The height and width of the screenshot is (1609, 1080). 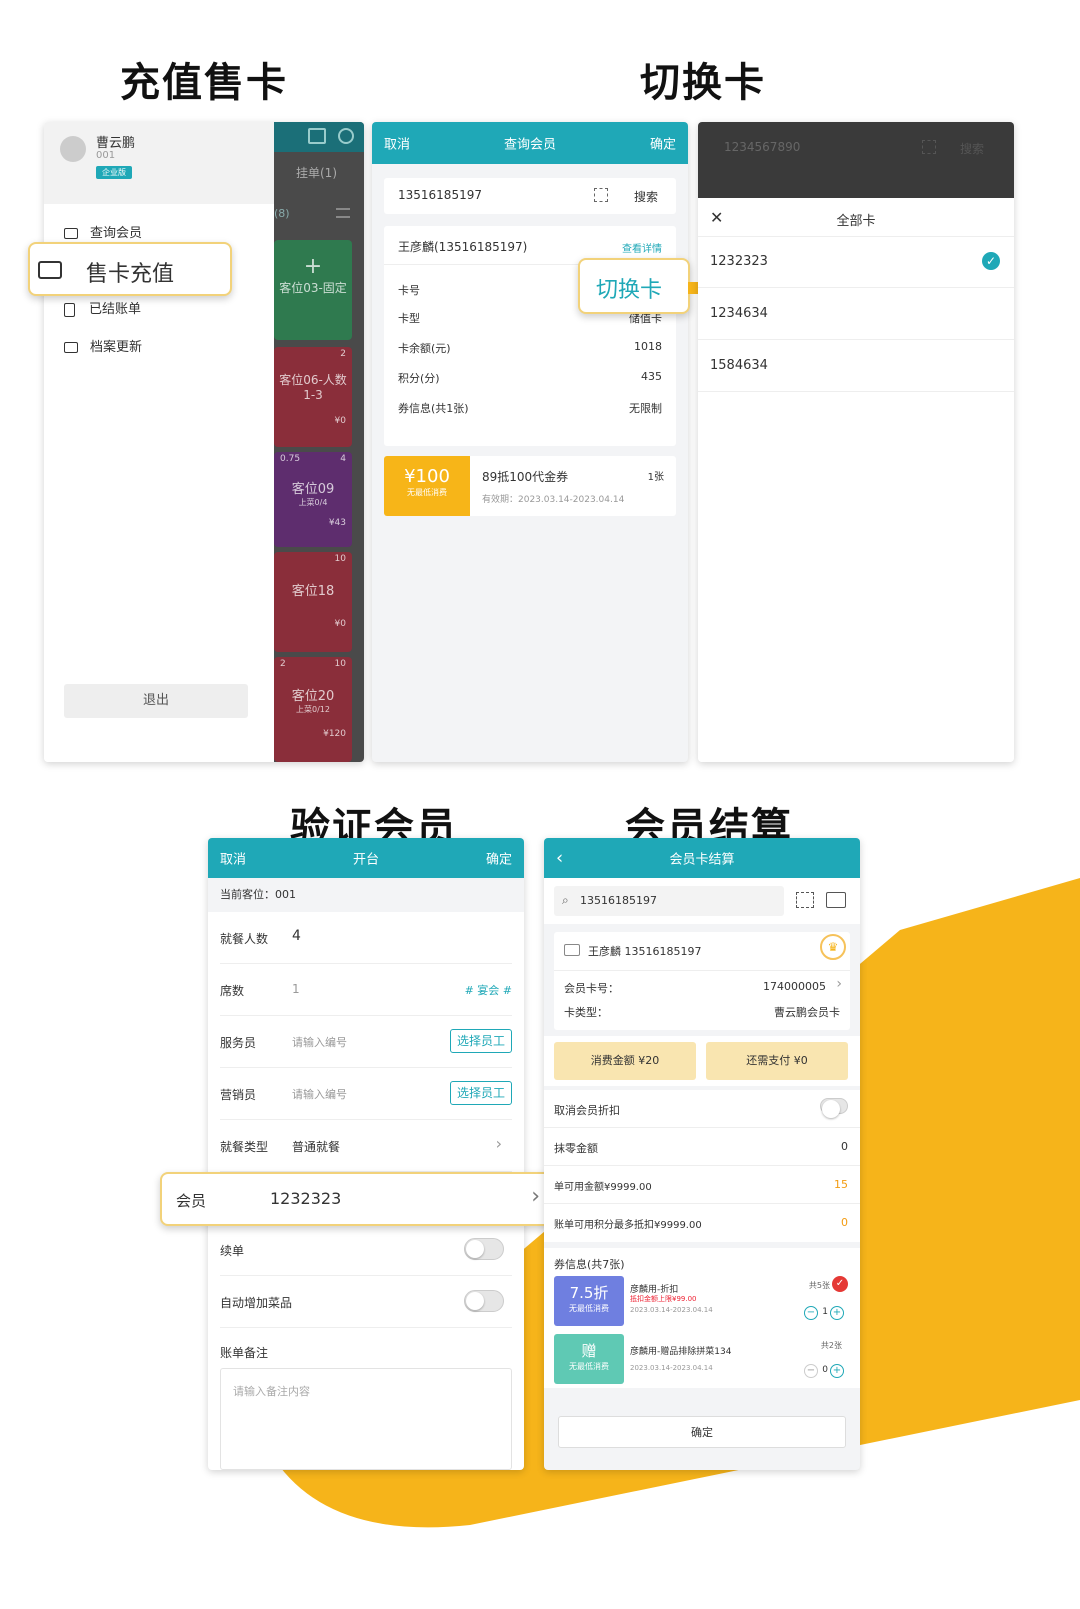 What do you see at coordinates (103, 231) in the screenshot?
I see `menu-item-query-member: 查询会员` at bounding box center [103, 231].